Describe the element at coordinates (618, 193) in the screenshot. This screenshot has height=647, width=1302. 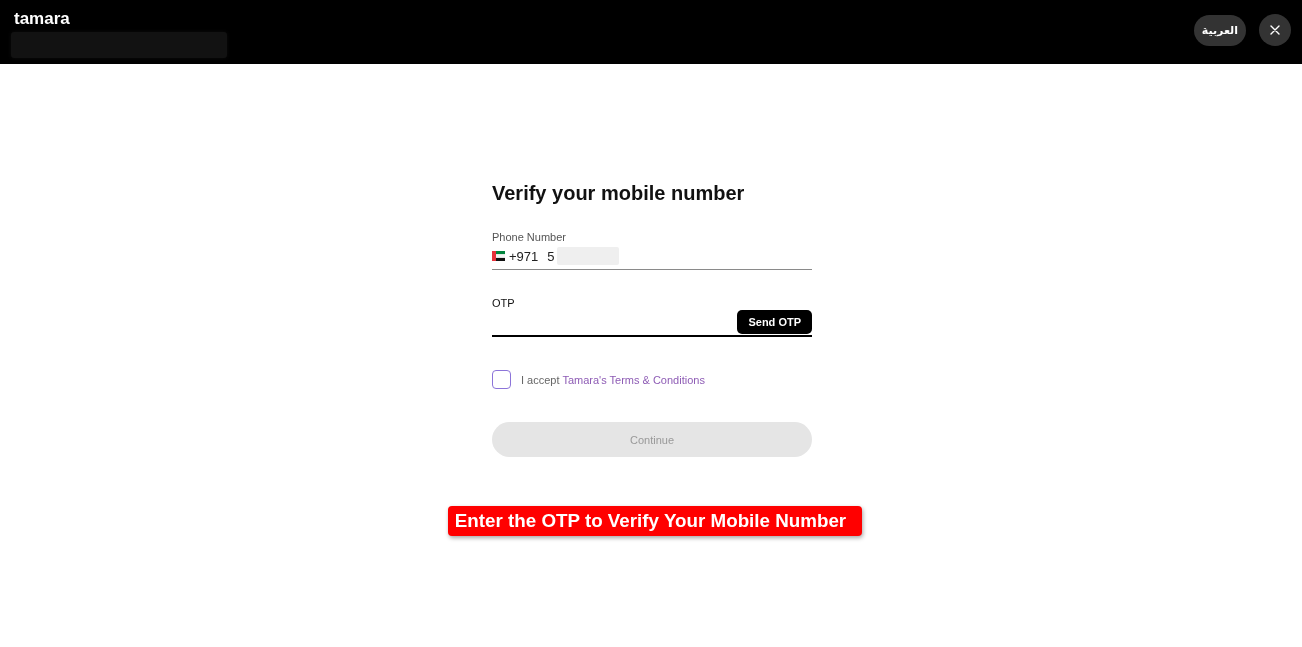
I see `form-title: Verify your mobile number` at that location.